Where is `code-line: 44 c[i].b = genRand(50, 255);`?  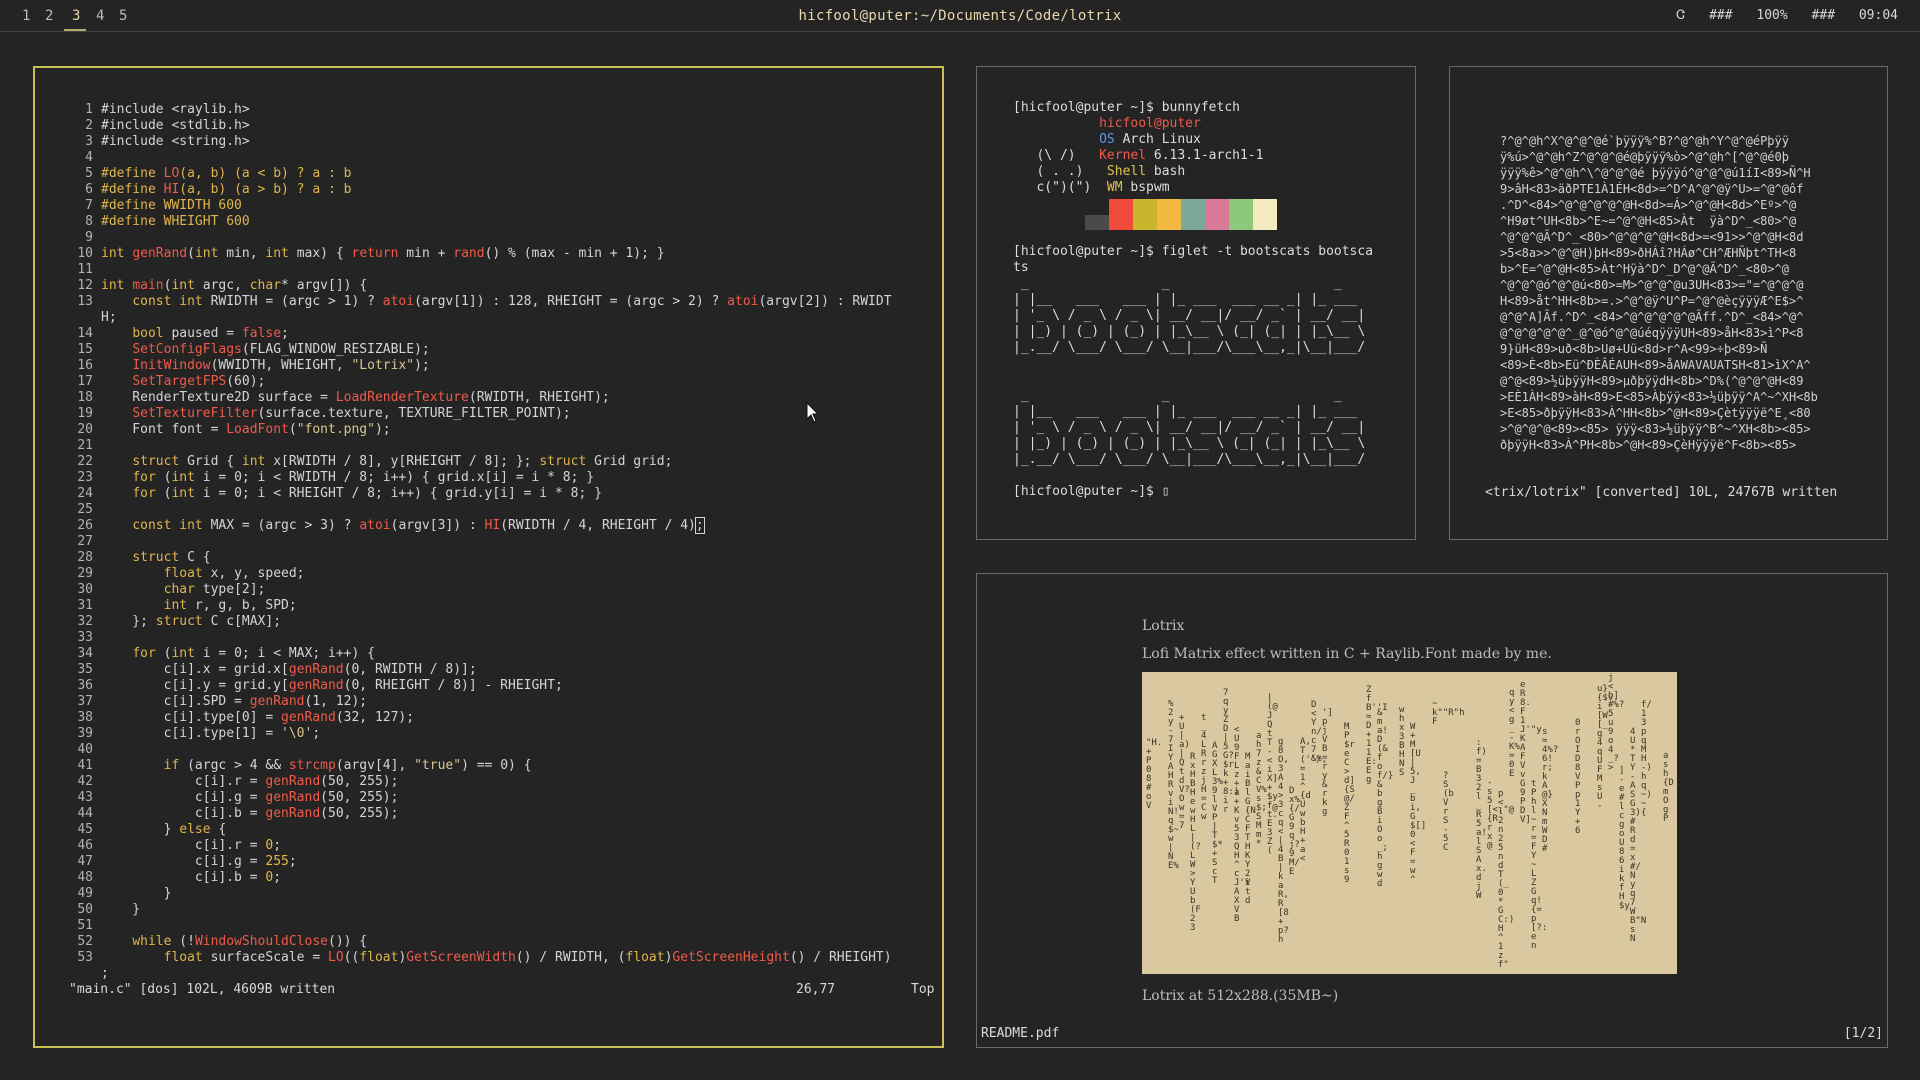
code-line: 44 c[i].b = genRand(50, 255); is located at coordinates (480, 814).